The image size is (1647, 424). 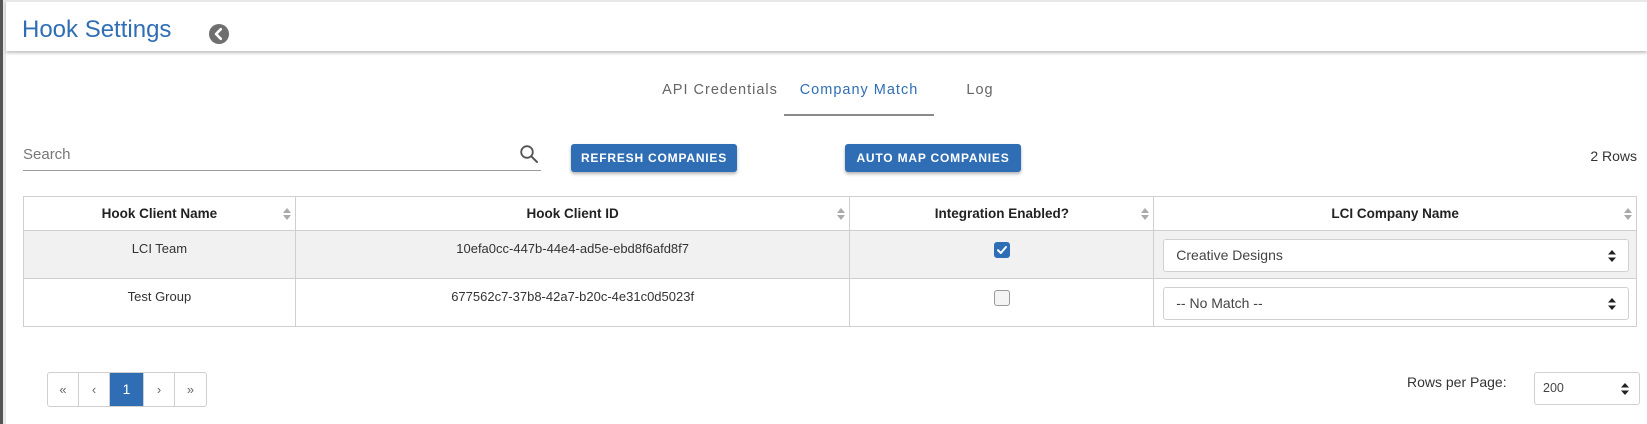 I want to click on page-header: Hook Settings, so click(x=826, y=25).